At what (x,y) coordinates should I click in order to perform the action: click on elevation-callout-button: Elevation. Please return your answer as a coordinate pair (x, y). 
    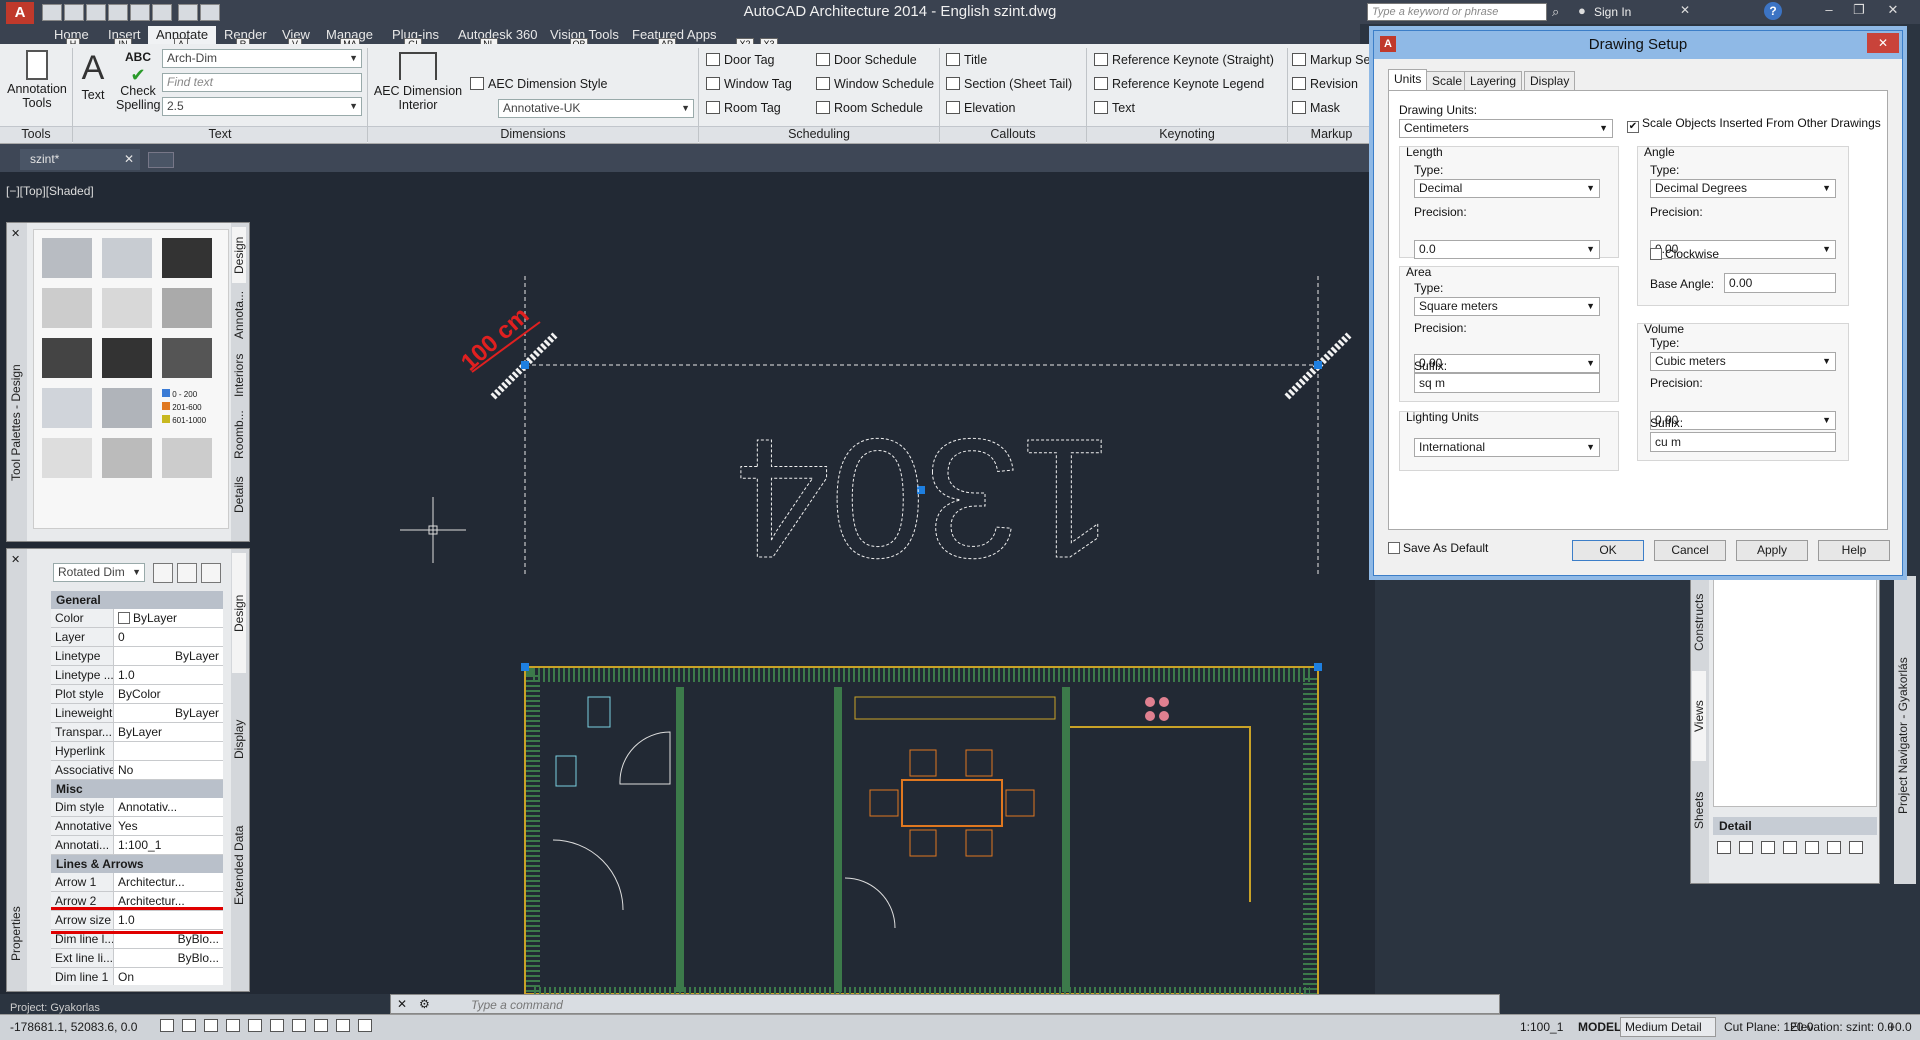
    Looking at the image, I should click on (980, 108).